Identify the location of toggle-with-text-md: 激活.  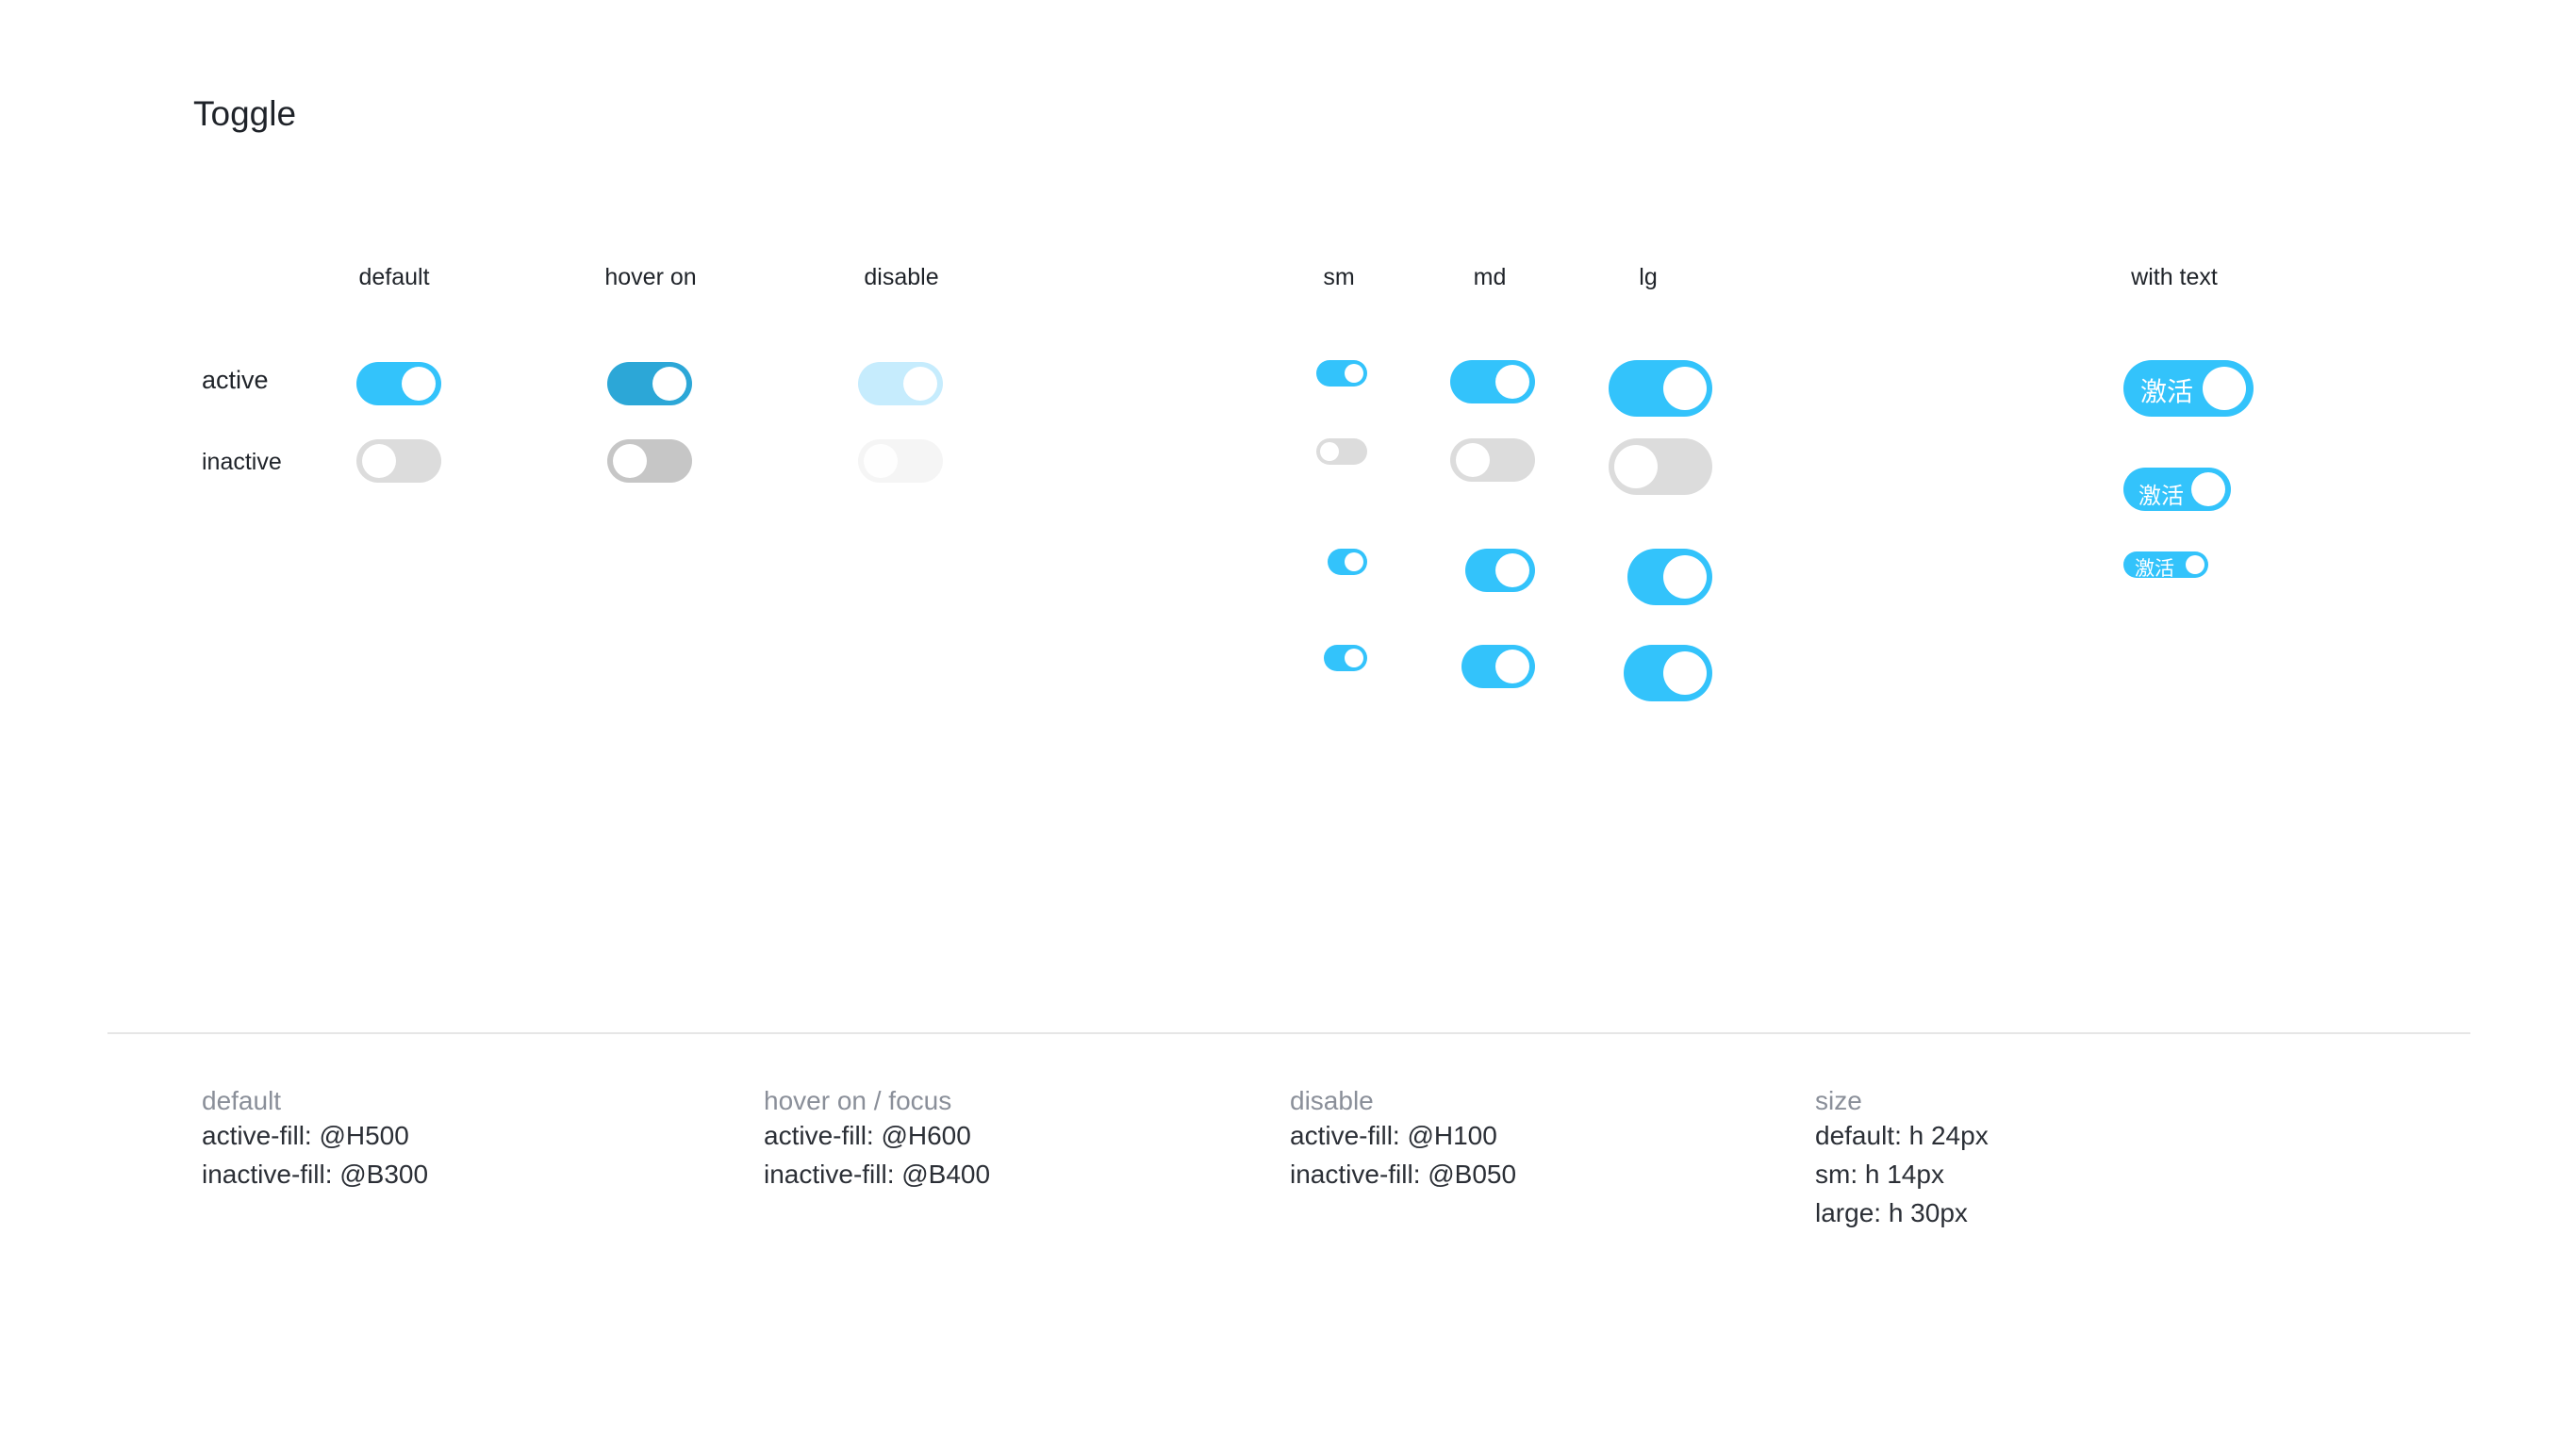
(2177, 489).